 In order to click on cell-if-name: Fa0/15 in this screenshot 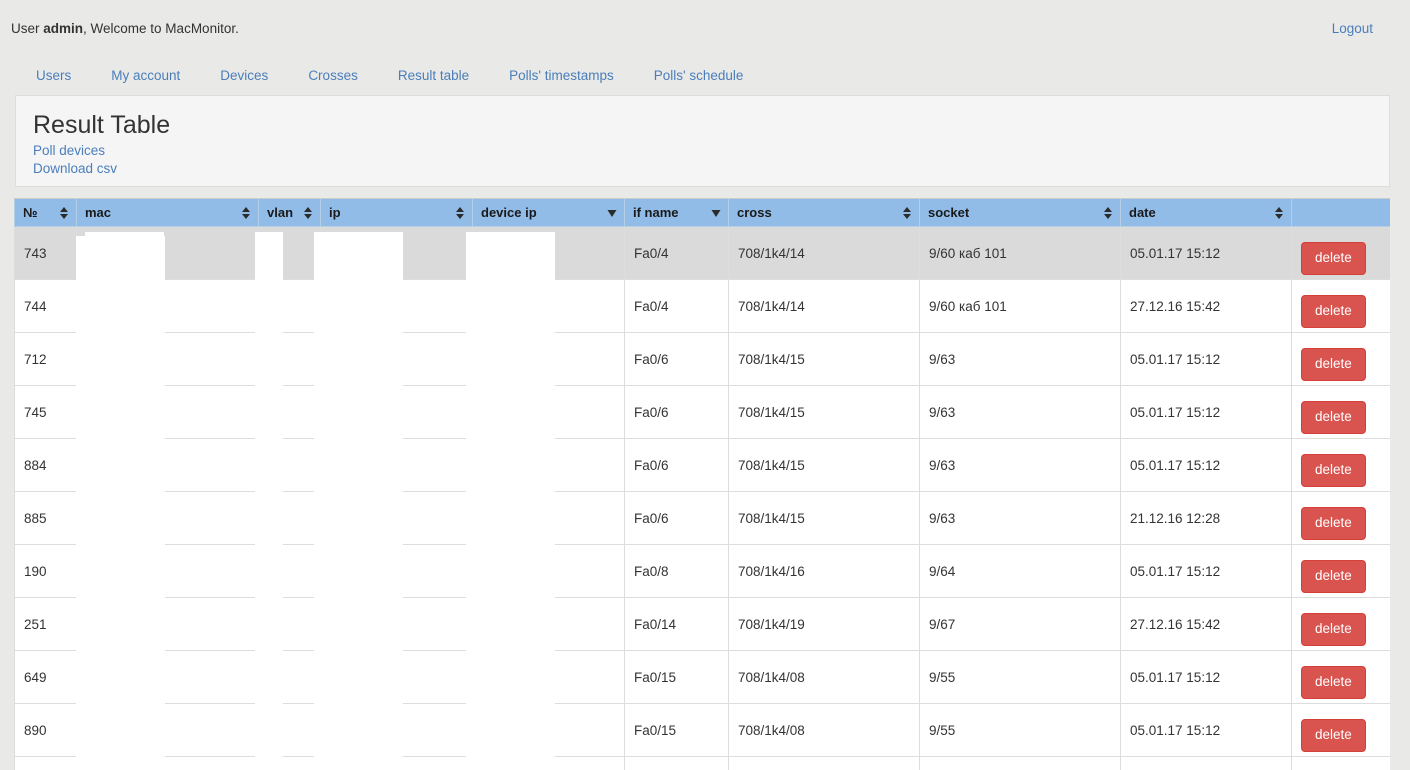, I will do `click(676, 677)`.